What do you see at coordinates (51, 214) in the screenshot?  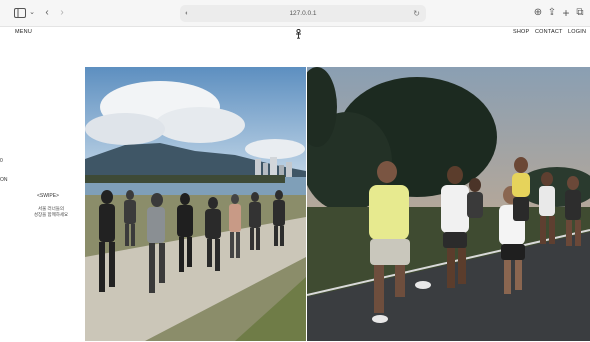 I see `slide-caption-line2: 성장을 함께하세요` at bounding box center [51, 214].